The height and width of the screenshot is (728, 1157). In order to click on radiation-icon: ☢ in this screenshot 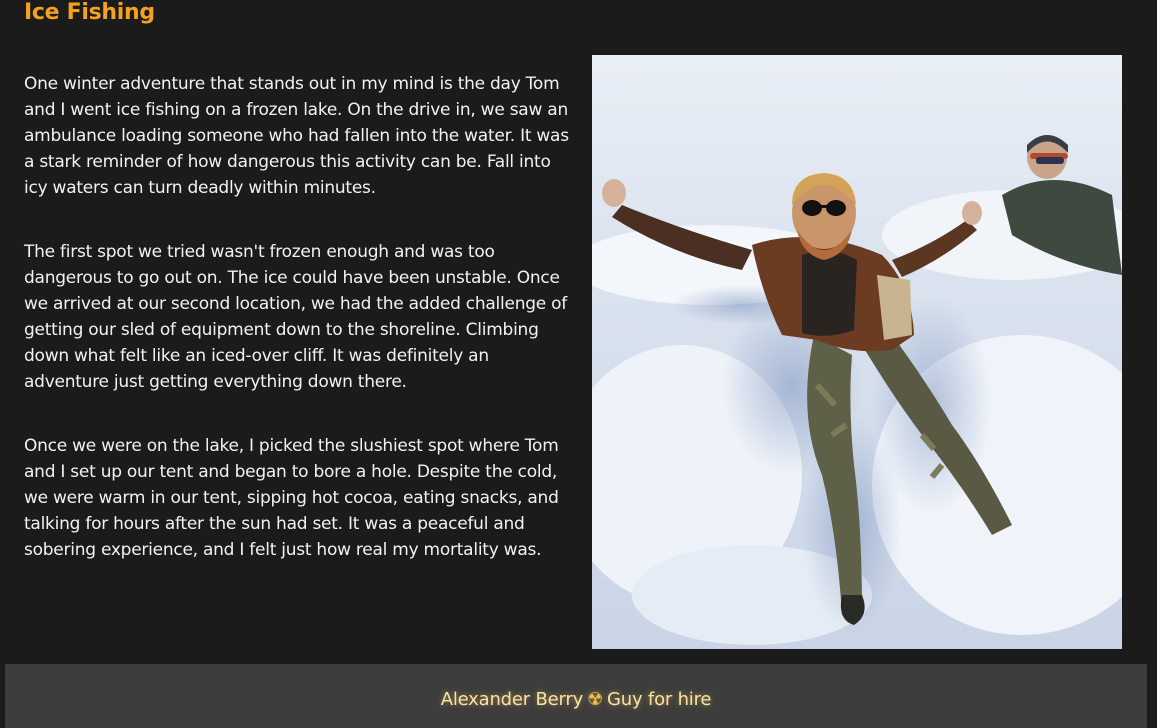, I will do `click(595, 699)`.